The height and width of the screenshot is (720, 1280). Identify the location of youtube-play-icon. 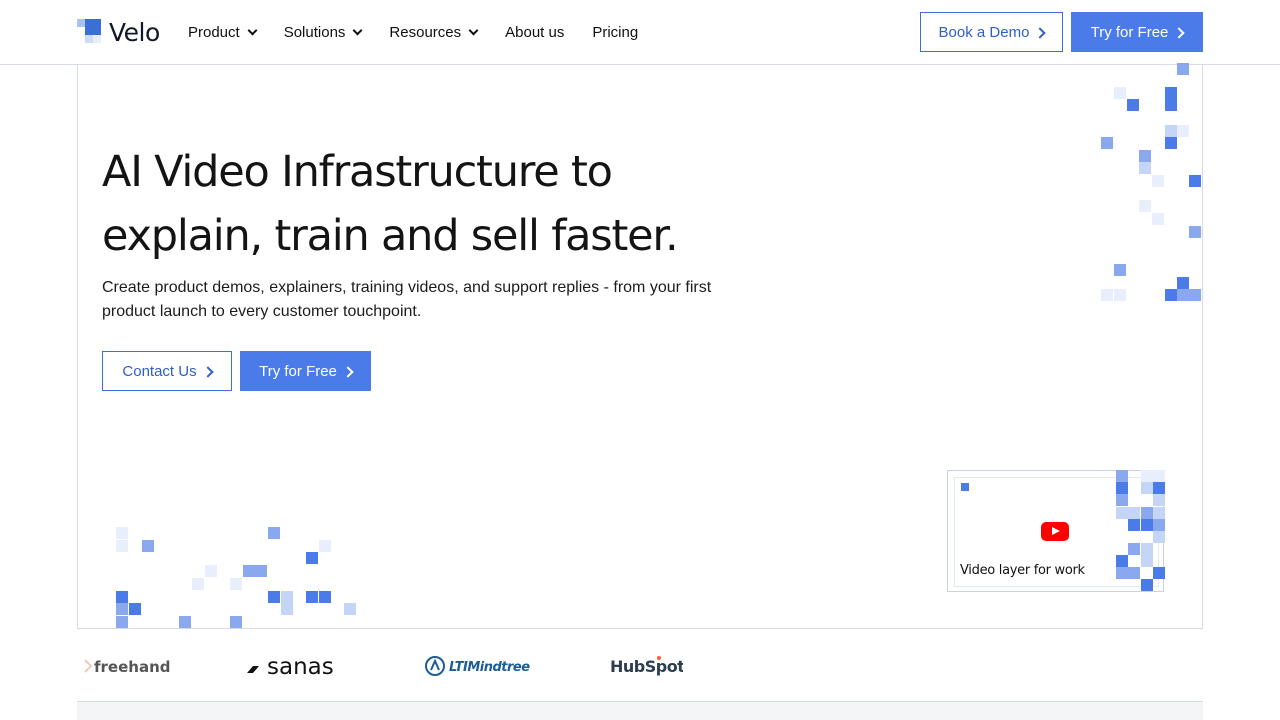
(1055, 531).